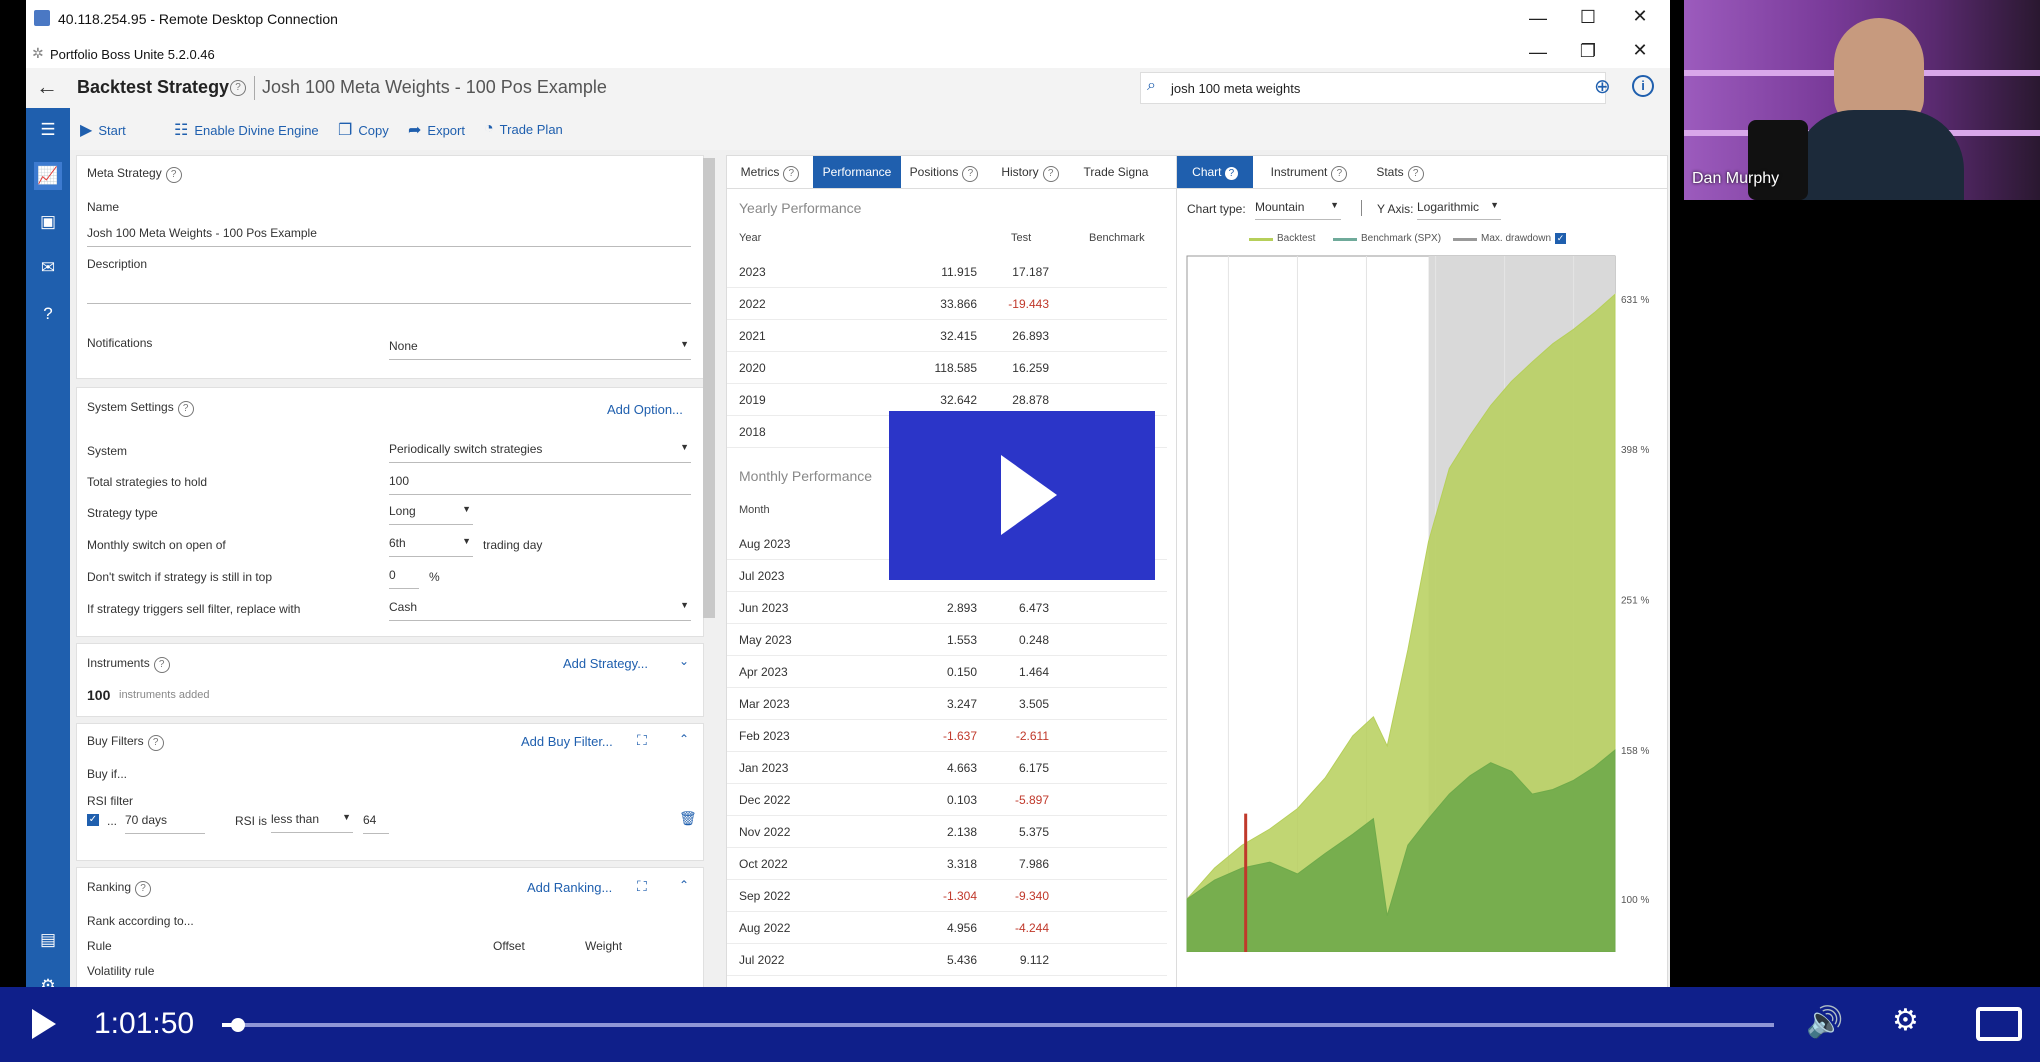  What do you see at coordinates (1640, 50) in the screenshot?
I see `app-close-icon: ✕` at bounding box center [1640, 50].